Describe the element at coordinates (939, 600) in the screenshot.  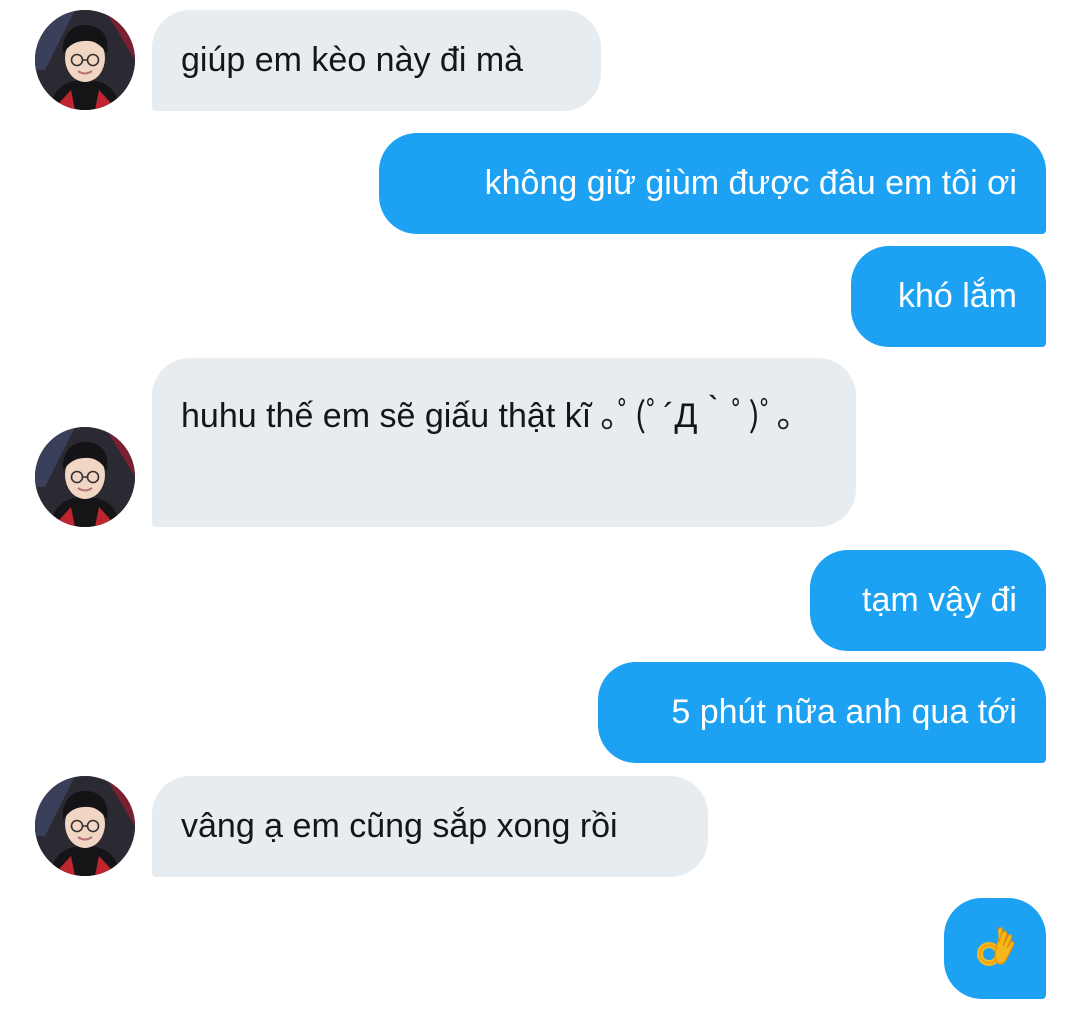
I see `message-text: tạm vậy đi` at that location.